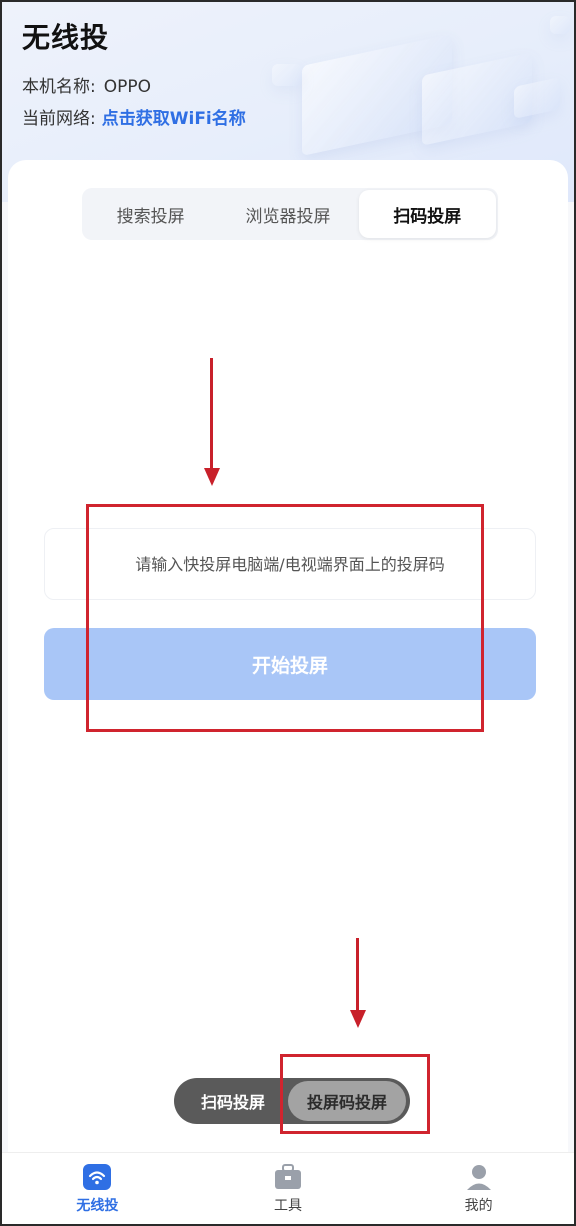  I want to click on toolbox-icon, so click(288, 1177).